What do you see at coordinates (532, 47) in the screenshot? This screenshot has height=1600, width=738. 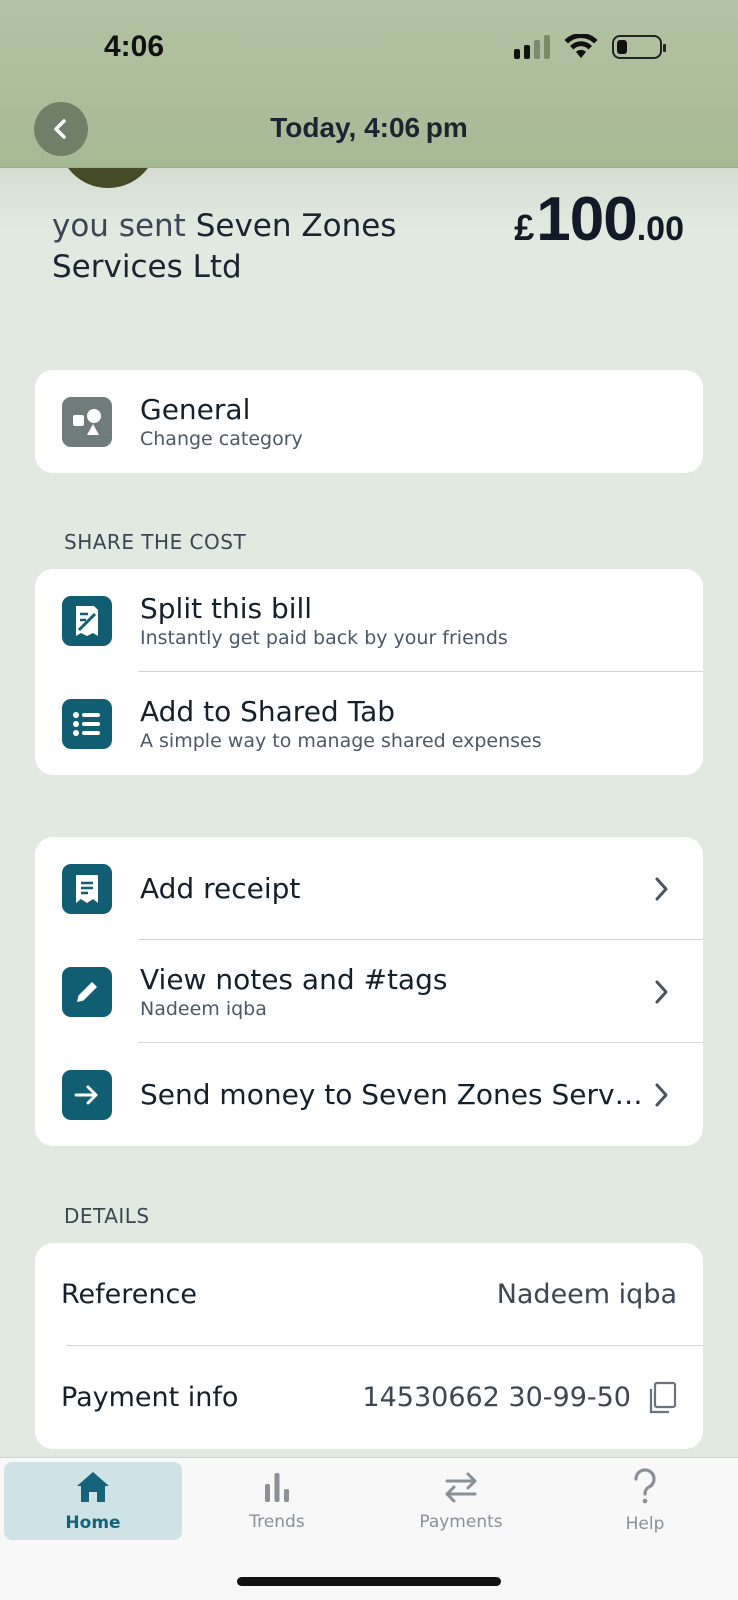 I see `cellular-signal-icon` at bounding box center [532, 47].